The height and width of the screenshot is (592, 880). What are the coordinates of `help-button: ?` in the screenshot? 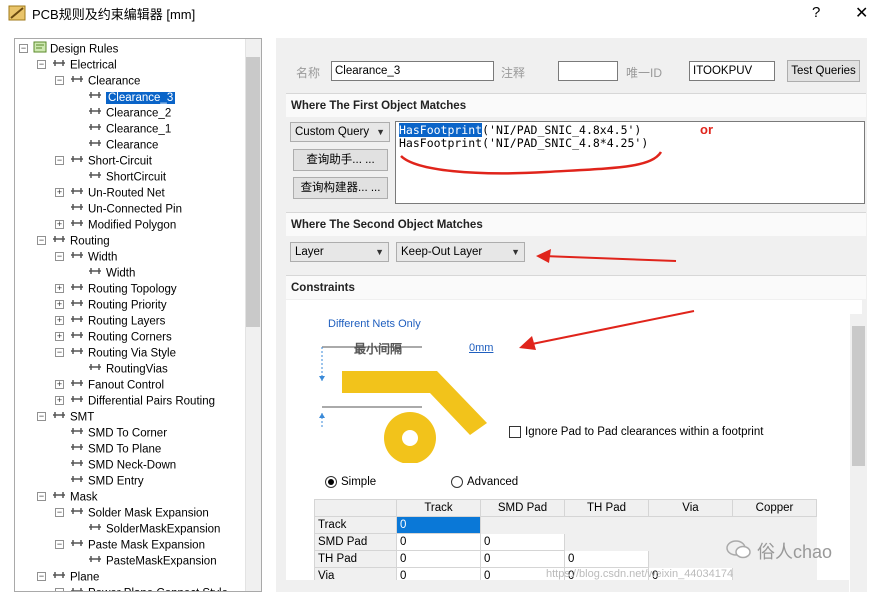 It's located at (816, 12).